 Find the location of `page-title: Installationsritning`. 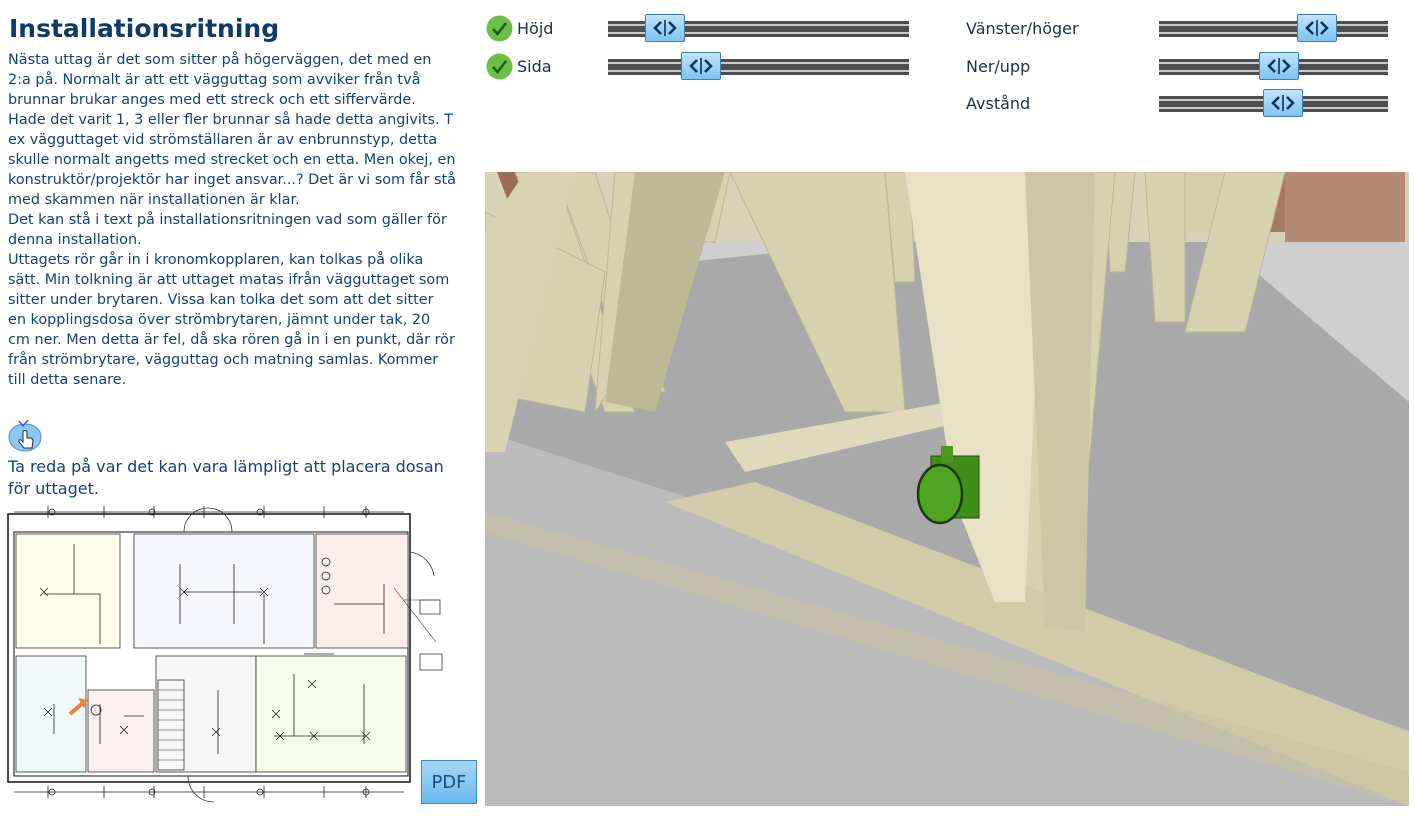

page-title: Installationsritning is located at coordinates (144, 28).